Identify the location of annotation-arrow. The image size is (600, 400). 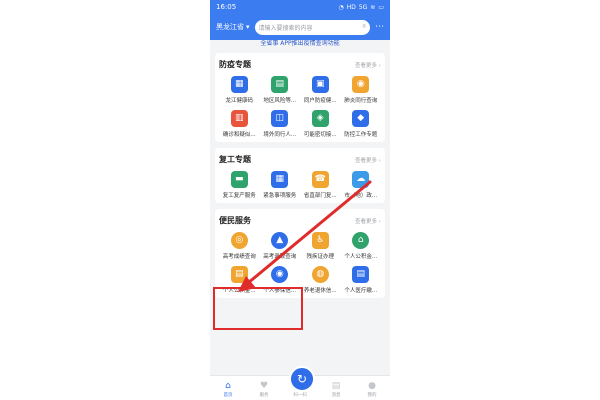
(305, 236).